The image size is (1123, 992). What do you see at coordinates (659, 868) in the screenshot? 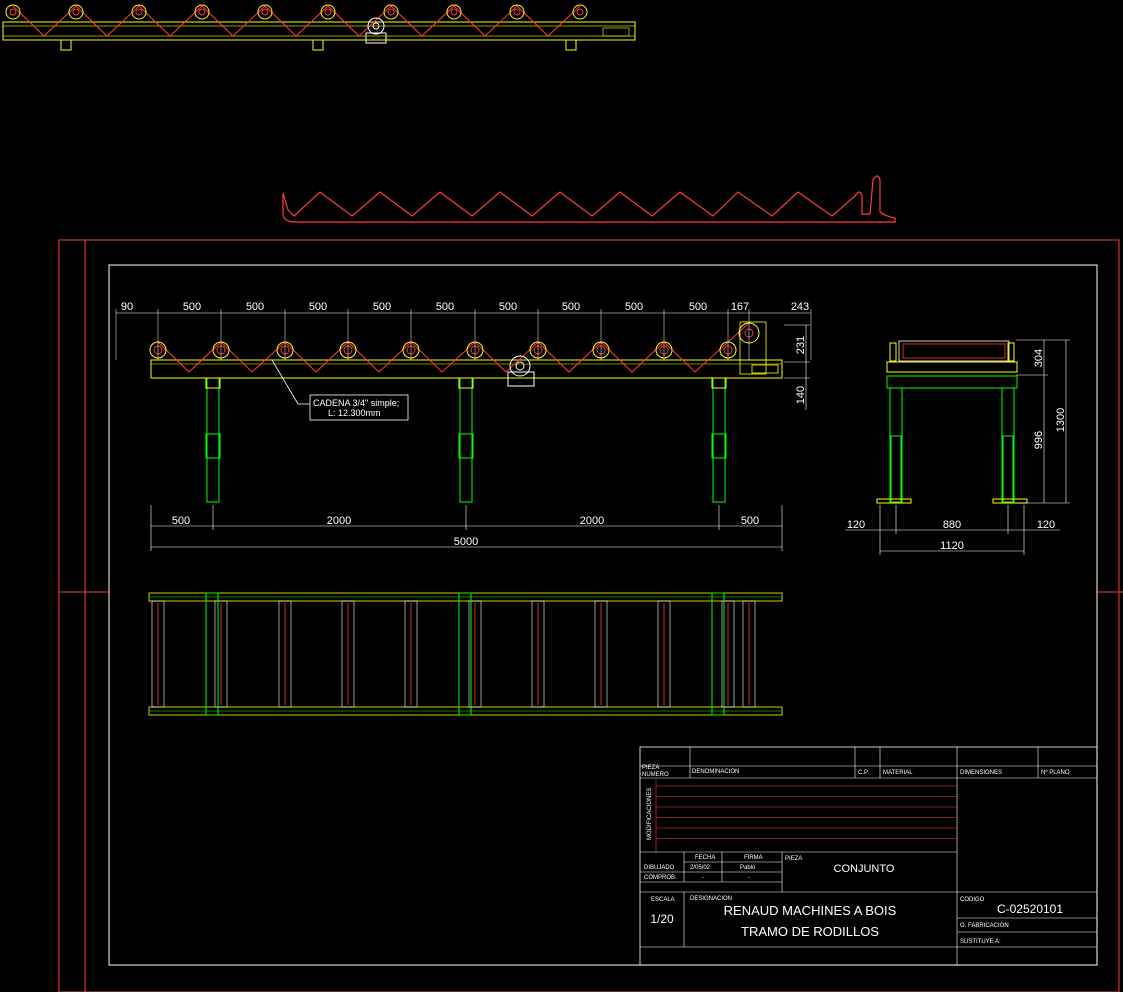
I see `tb-dibujado: DIBUJADO` at bounding box center [659, 868].